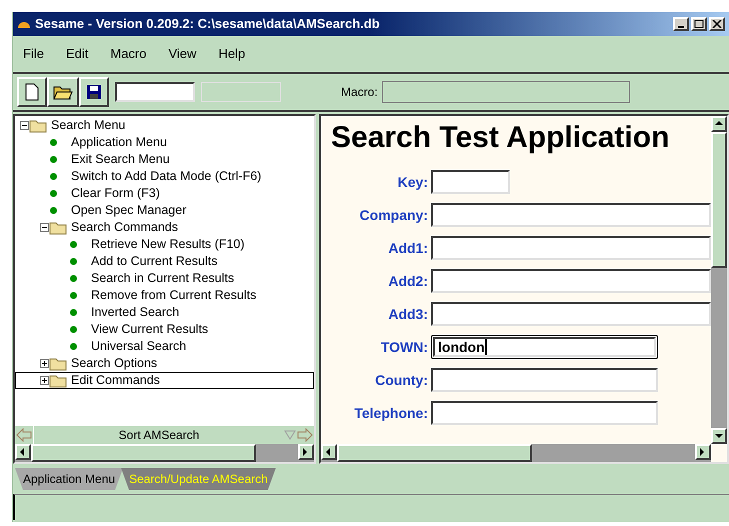 The height and width of the screenshot is (526, 729). What do you see at coordinates (393, 215) in the screenshot?
I see `field-label: Company:` at bounding box center [393, 215].